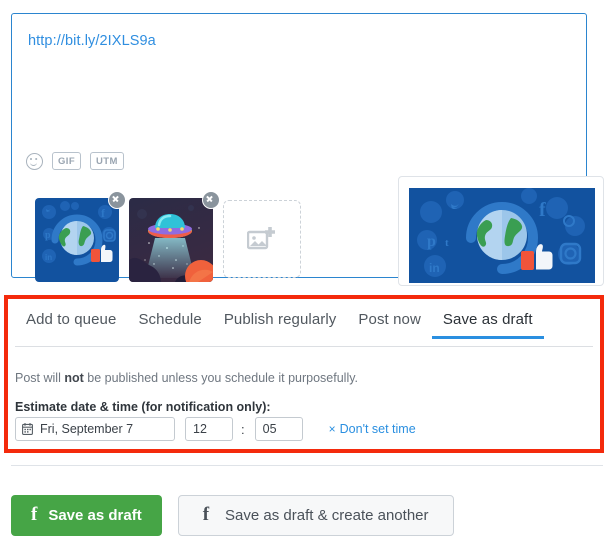 The width and height of the screenshot is (608, 550). I want to click on add-image-icon, so click(261, 238).